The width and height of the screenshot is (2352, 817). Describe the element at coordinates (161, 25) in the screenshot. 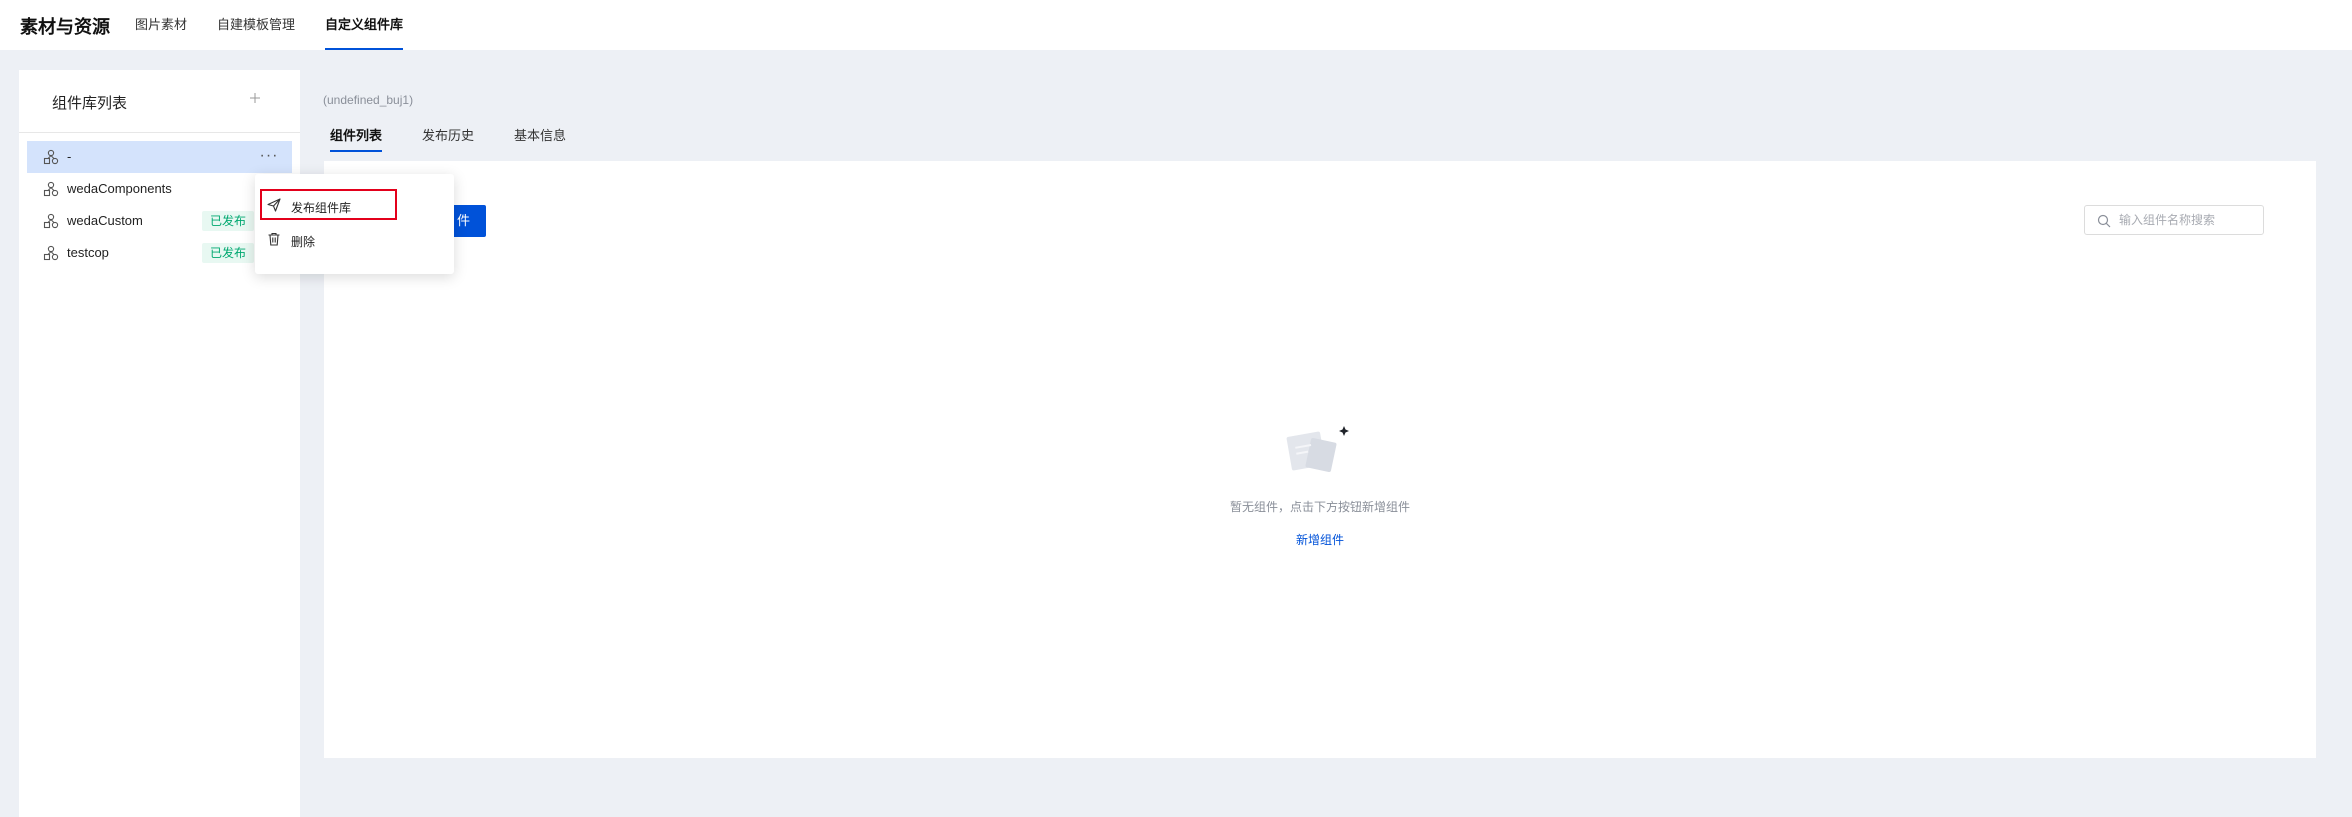

I see `tab-image-assets: 图片素材` at that location.